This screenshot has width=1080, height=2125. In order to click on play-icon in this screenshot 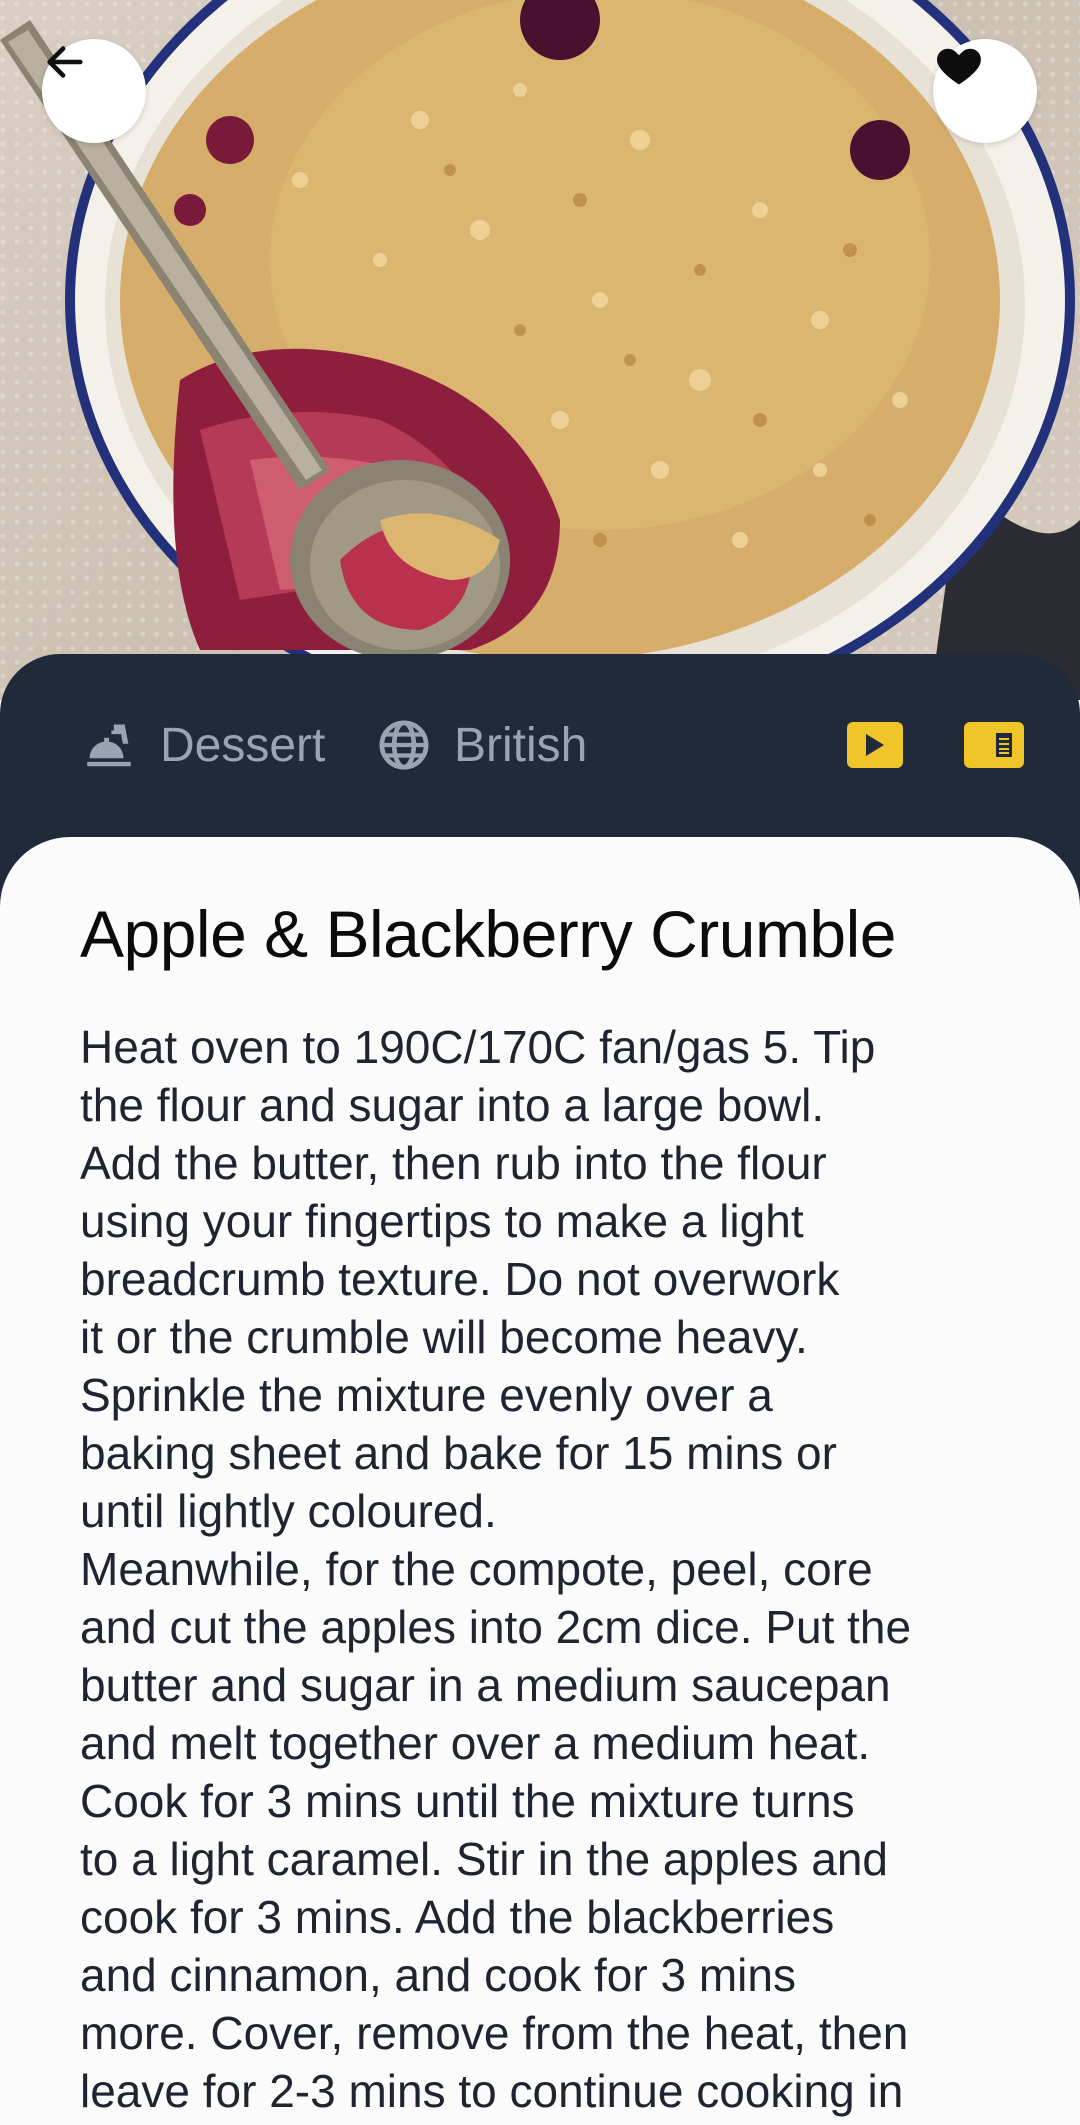, I will do `click(875, 745)`.